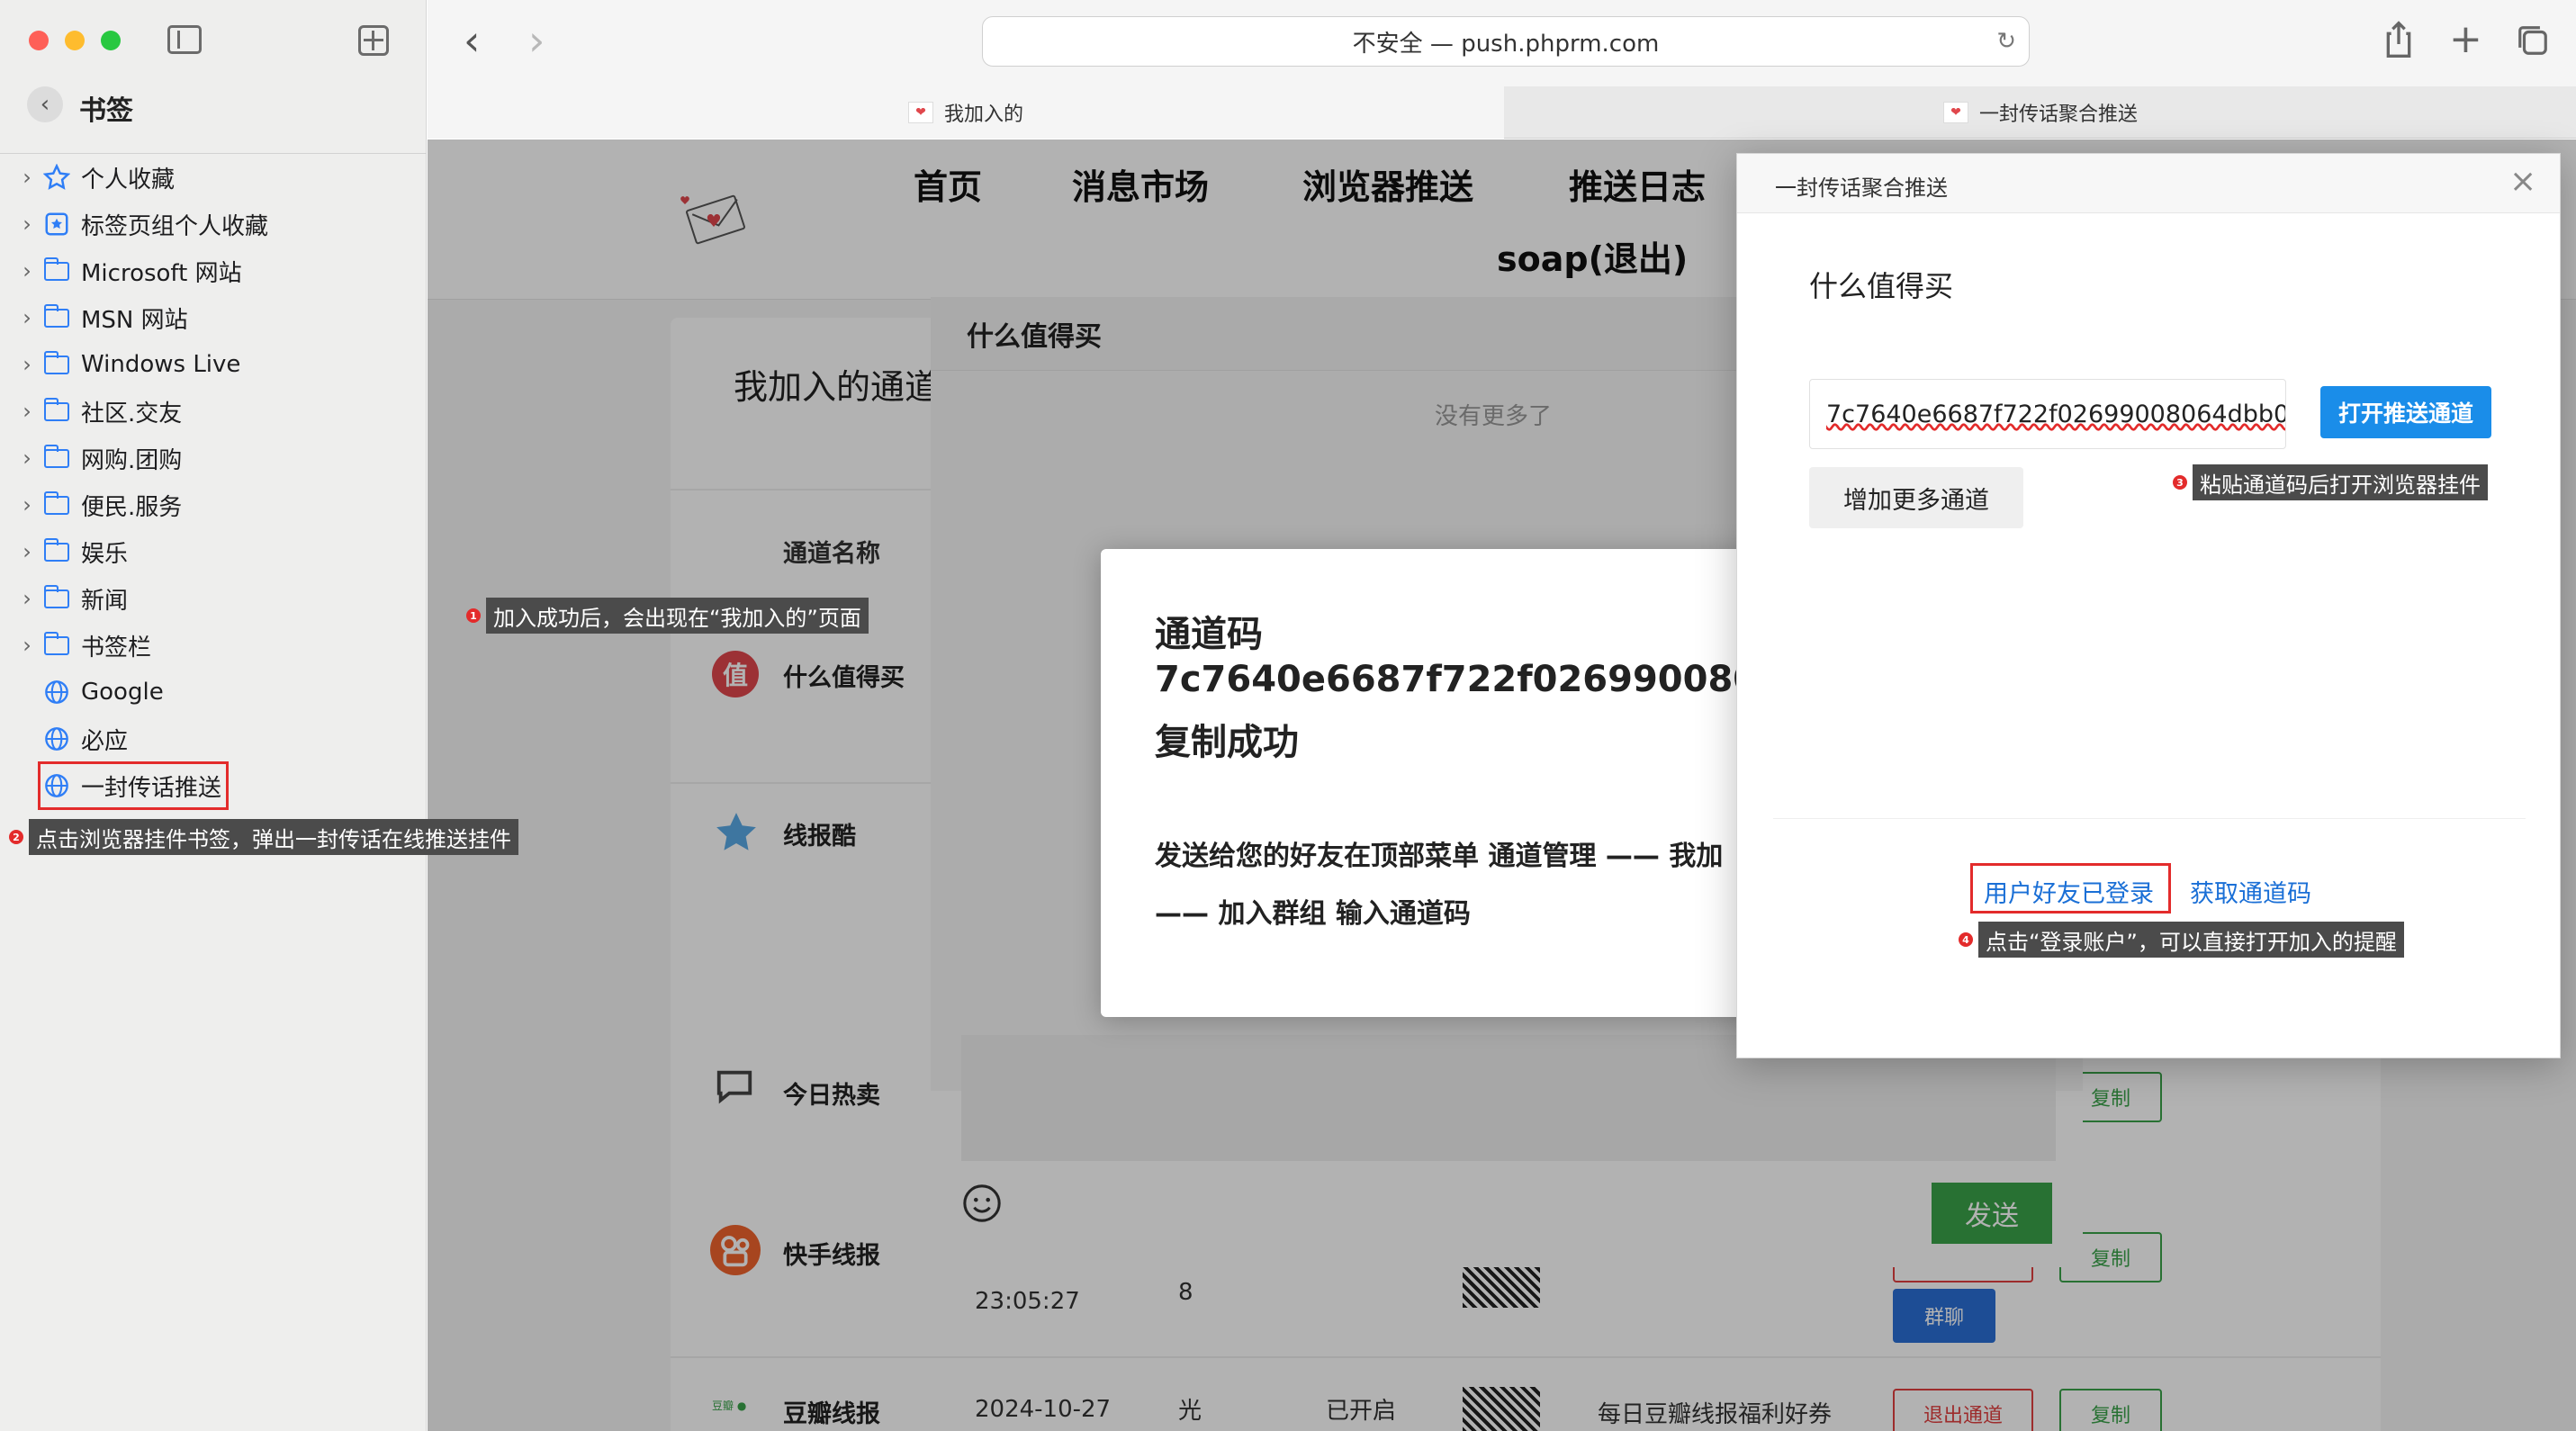 The image size is (2576, 1431). Describe the element at coordinates (128, 180) in the screenshot. I see `bookmark-label: 个人收藏` at that location.